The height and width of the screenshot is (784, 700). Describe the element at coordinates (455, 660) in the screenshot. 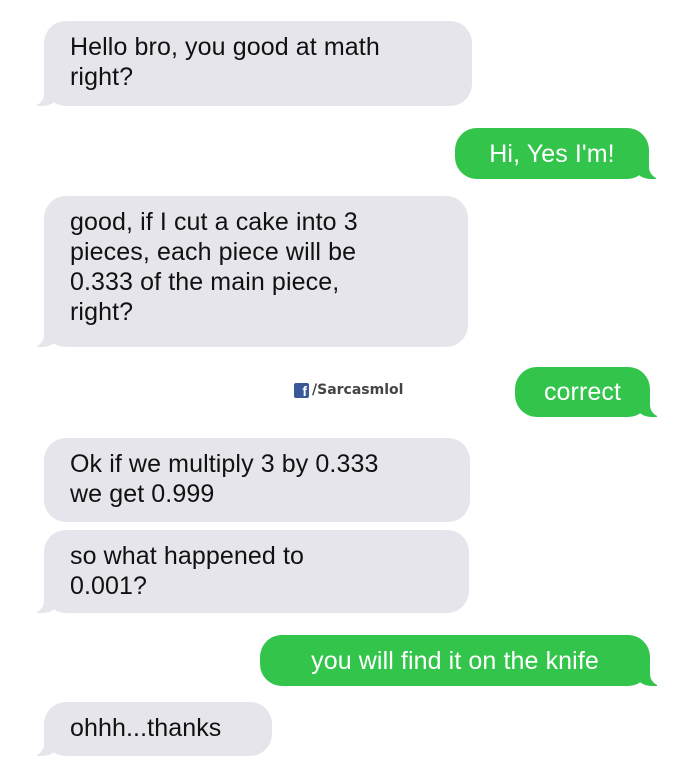

I see `message-text: you will find it on the knife` at that location.